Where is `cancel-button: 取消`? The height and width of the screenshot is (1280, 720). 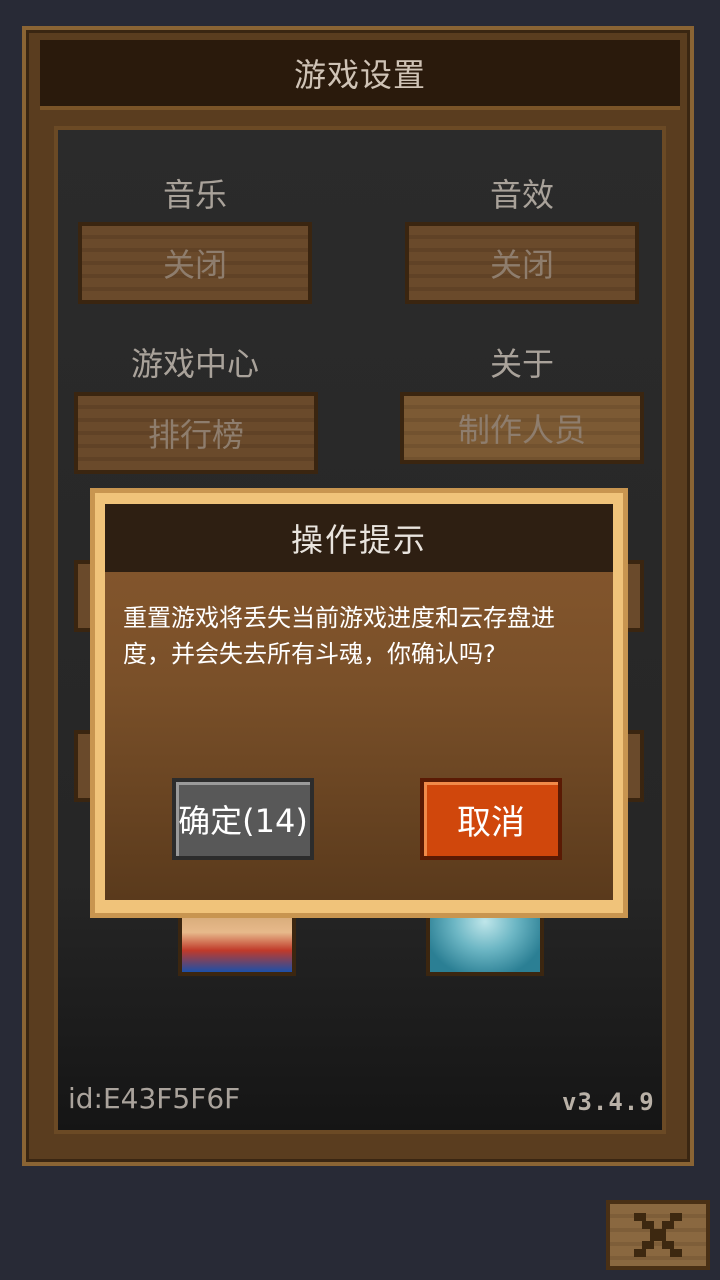
cancel-button: 取消 is located at coordinates (491, 819).